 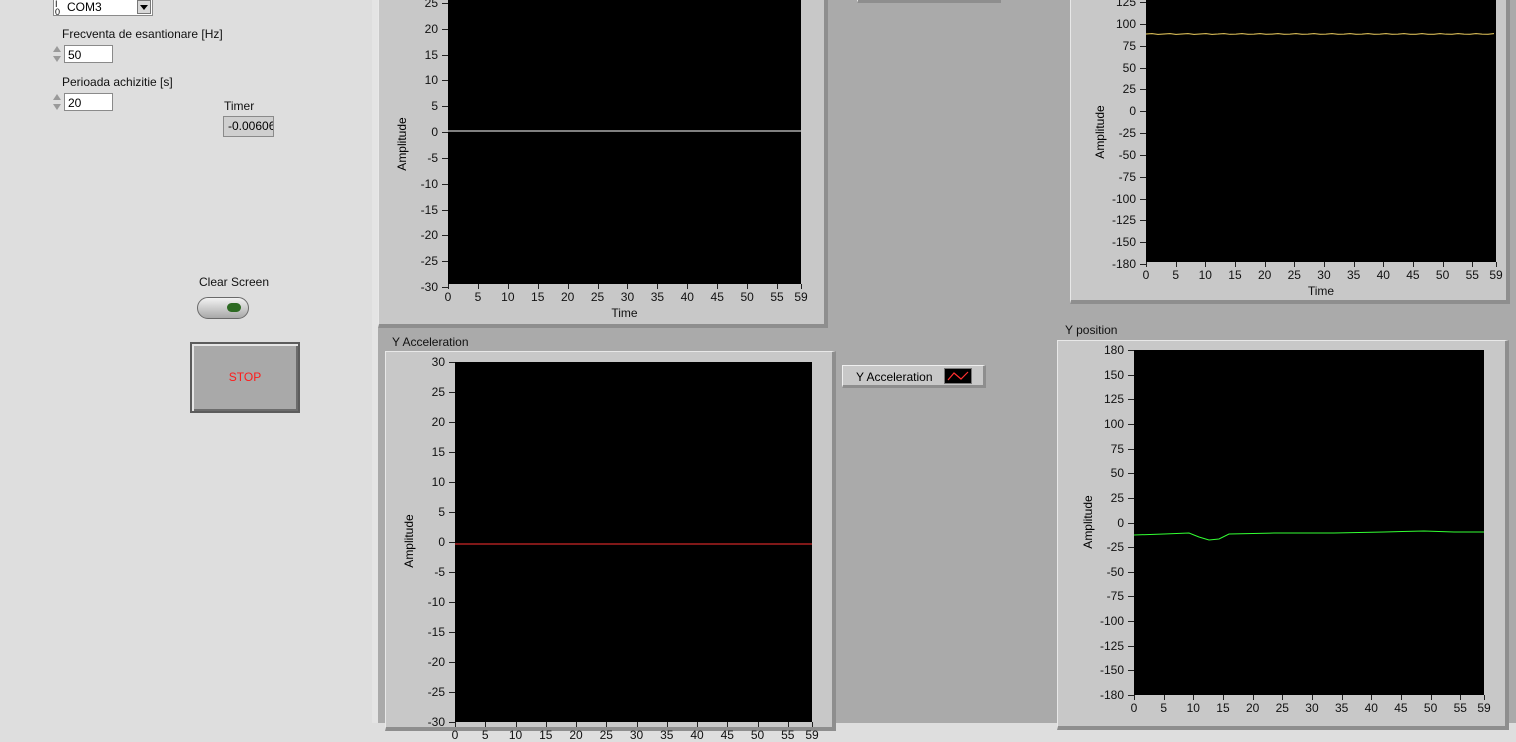 What do you see at coordinates (248, 126) in the screenshot?
I see `timer-display: -0.00606` at bounding box center [248, 126].